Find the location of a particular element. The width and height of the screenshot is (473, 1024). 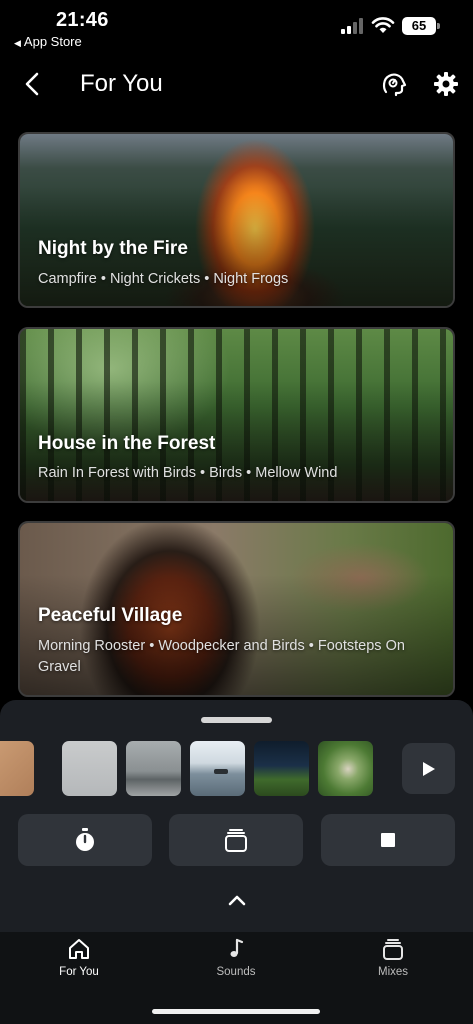

sound-thumbnail-boat is located at coordinates (217, 768).